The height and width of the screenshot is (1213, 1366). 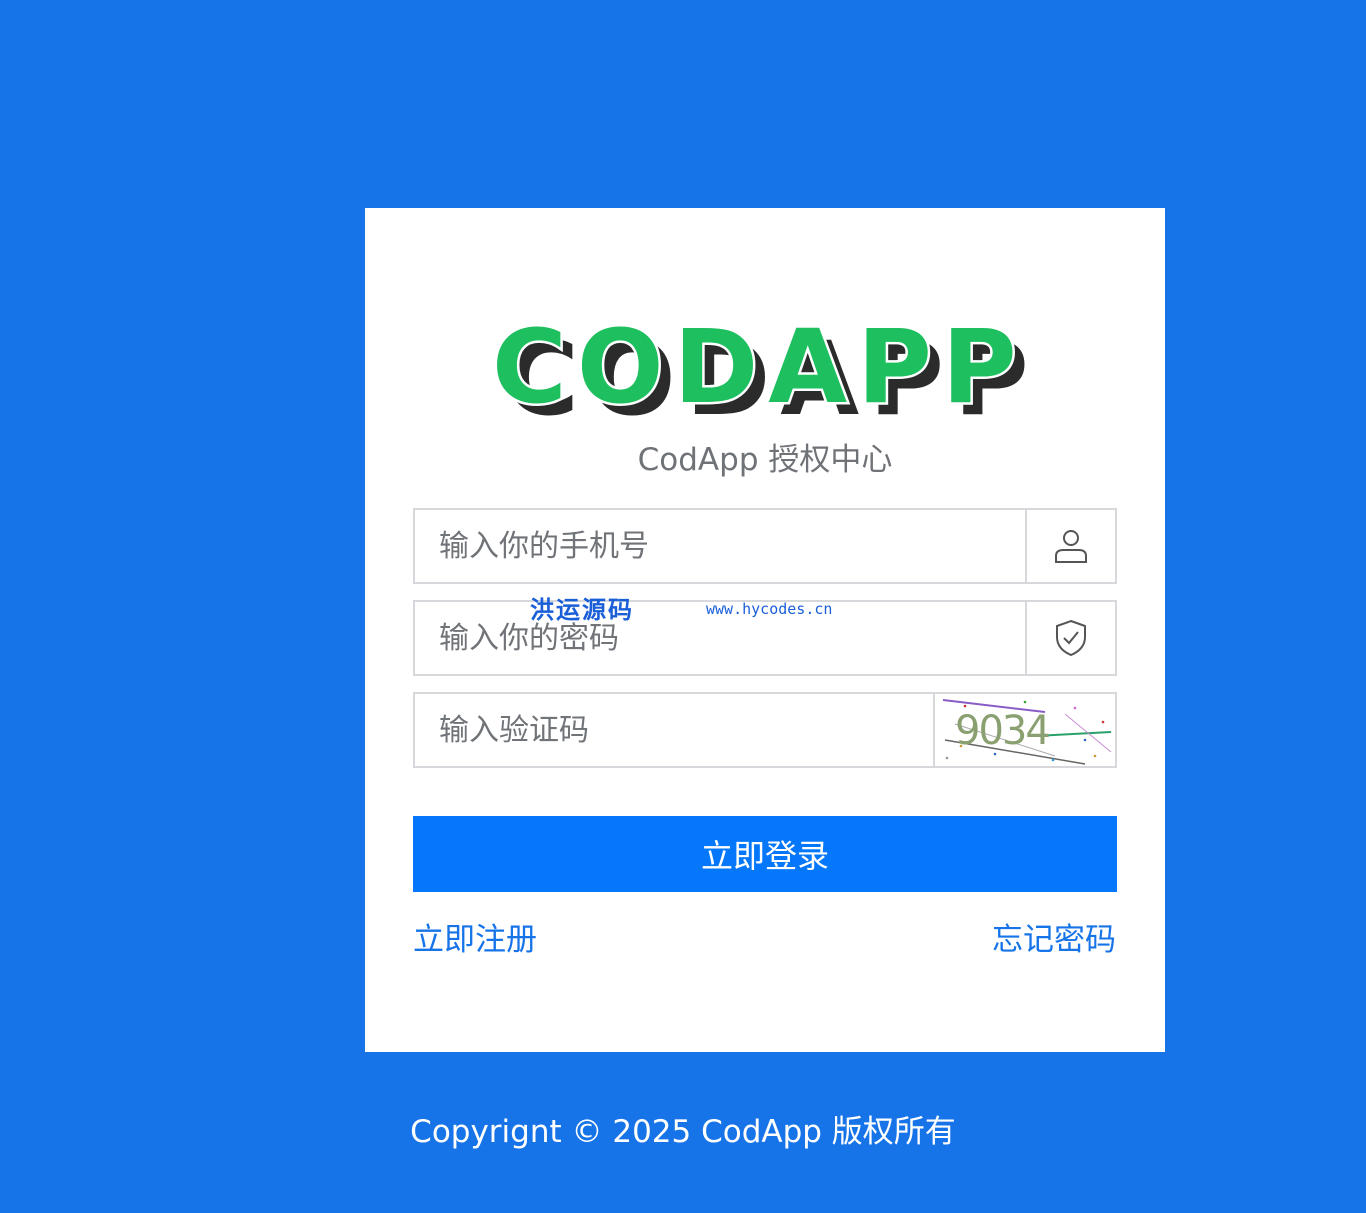 I want to click on captcha-image: 9034, so click(x=1024, y=730).